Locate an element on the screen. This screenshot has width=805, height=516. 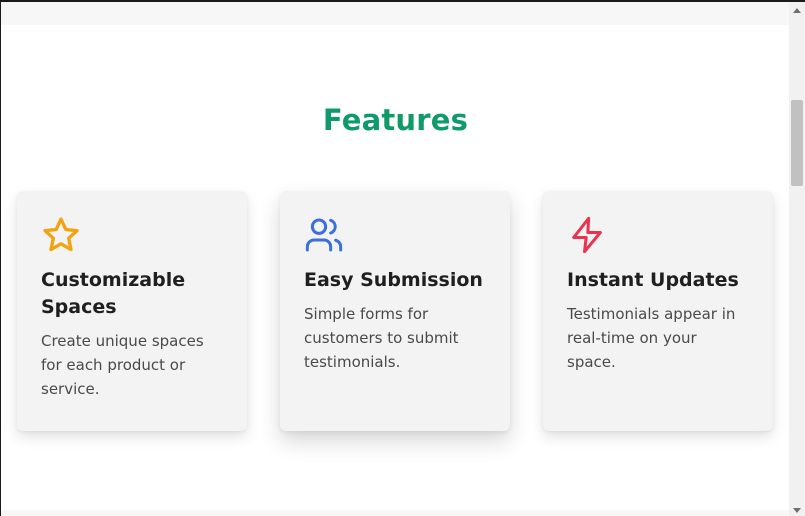
scroll-down-arrow-icon is located at coordinates (797, 510).